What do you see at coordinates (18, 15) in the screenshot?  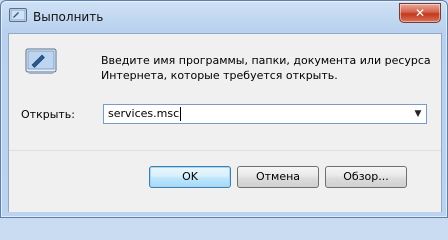 I see `run-icon` at bounding box center [18, 15].